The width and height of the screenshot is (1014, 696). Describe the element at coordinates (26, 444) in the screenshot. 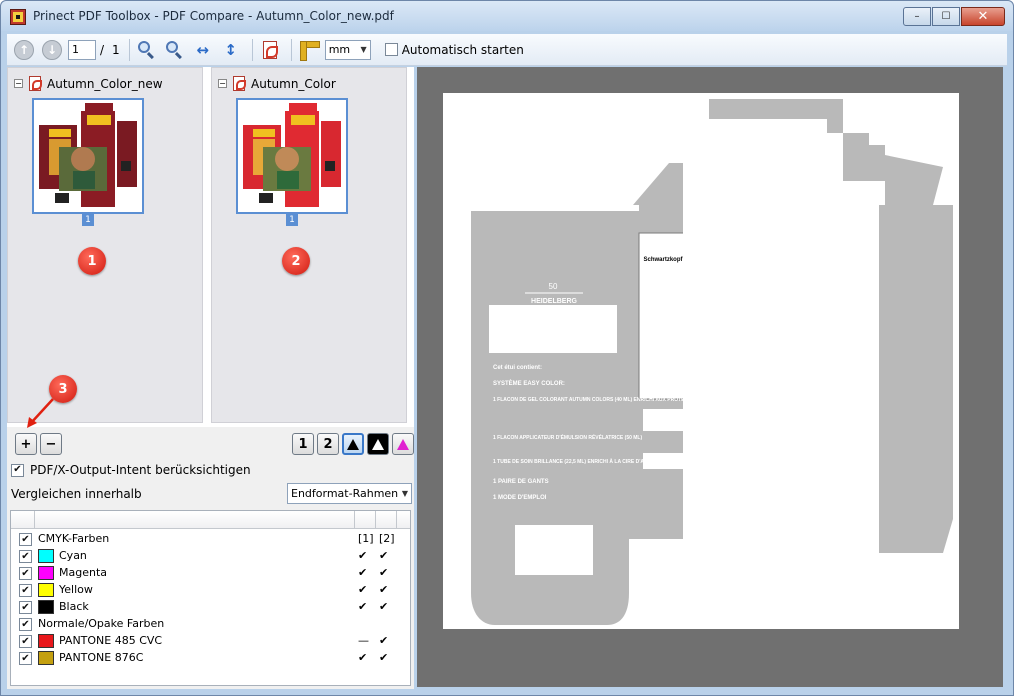

I see `add-document-button: +` at that location.